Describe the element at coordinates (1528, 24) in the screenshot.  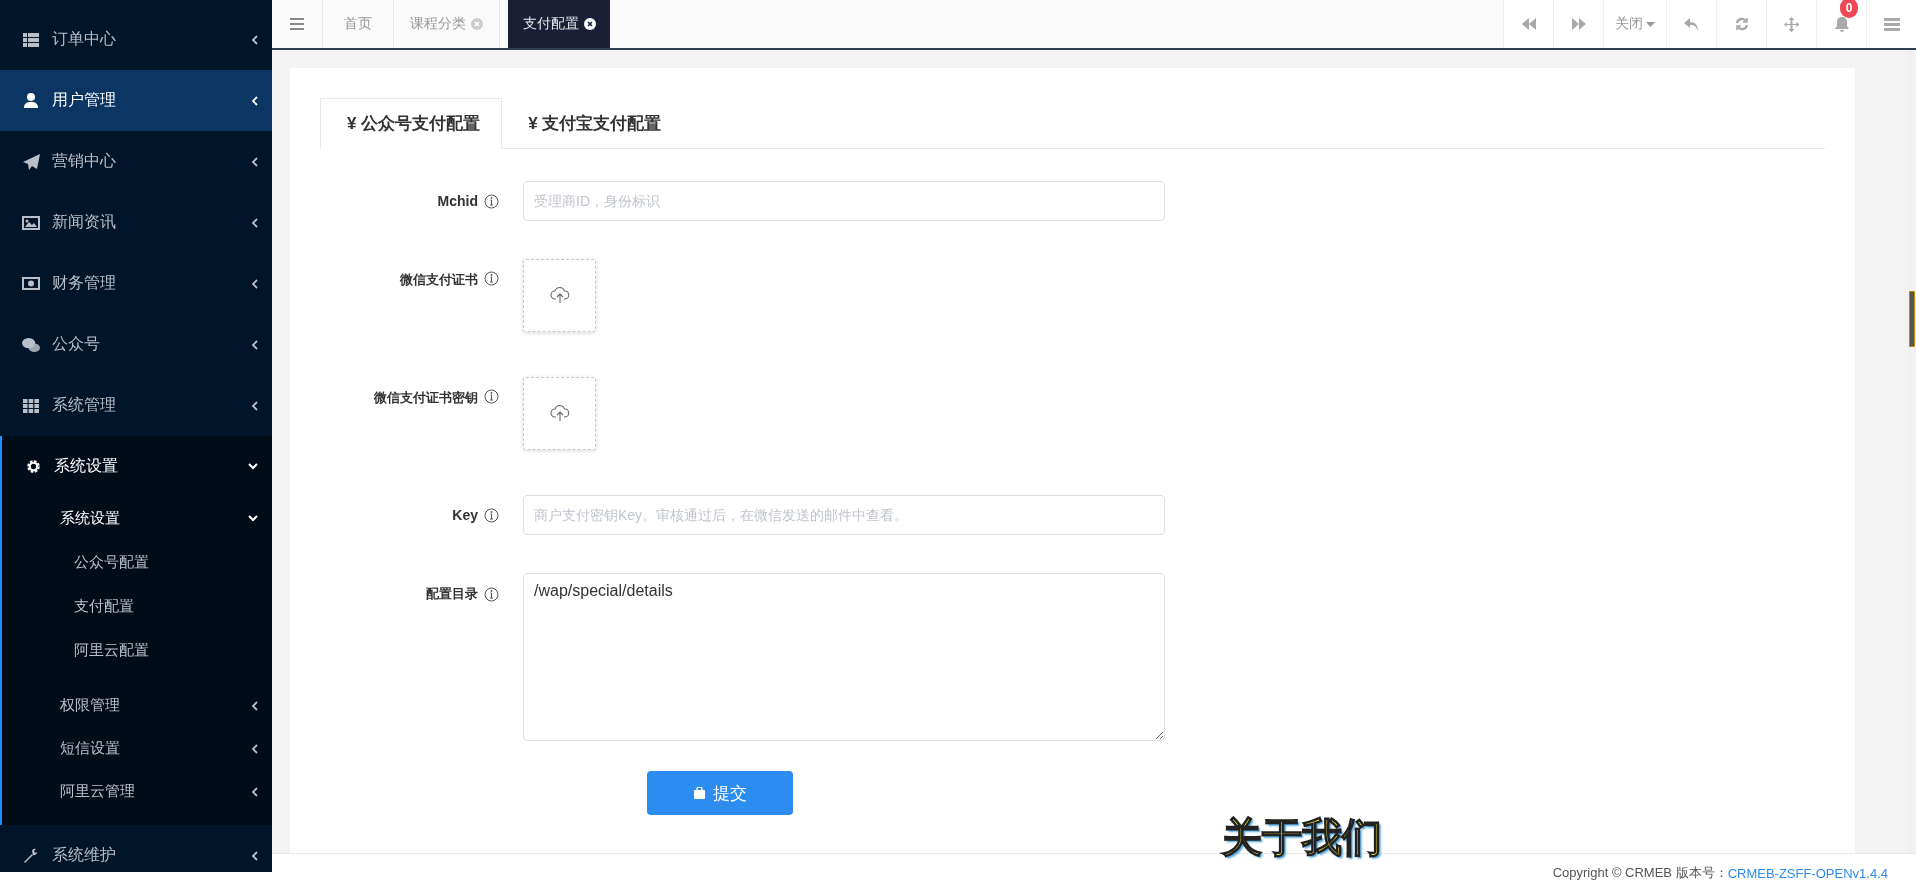
I see `rewind-icon` at that location.